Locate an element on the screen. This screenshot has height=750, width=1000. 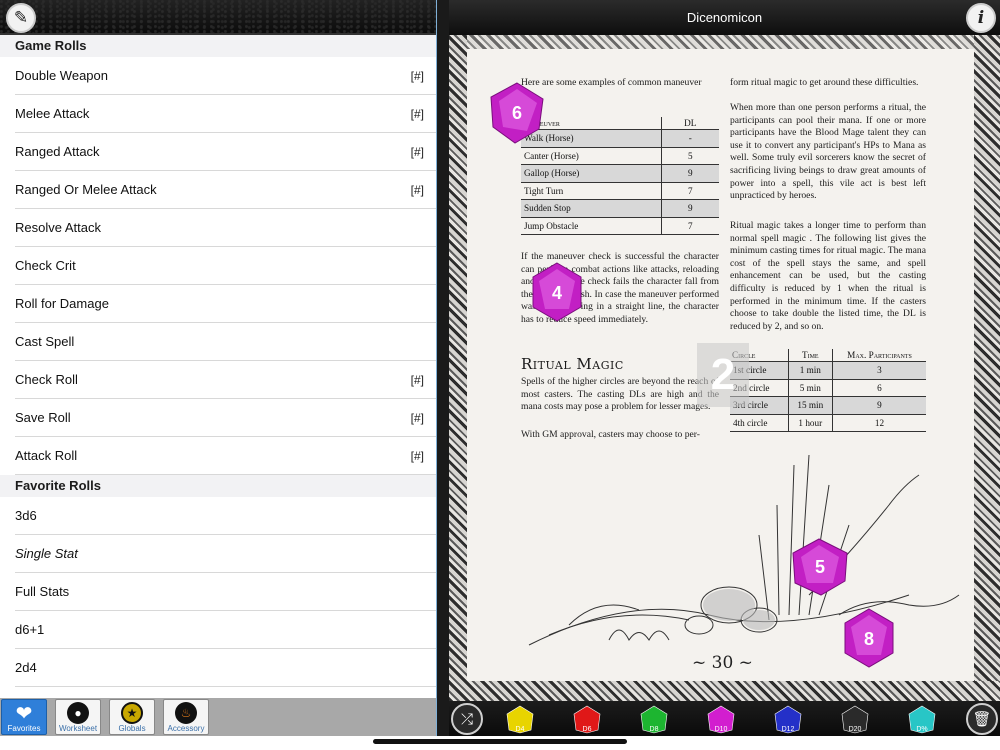
roll-label: Melee Attack is located at coordinates (52, 113).